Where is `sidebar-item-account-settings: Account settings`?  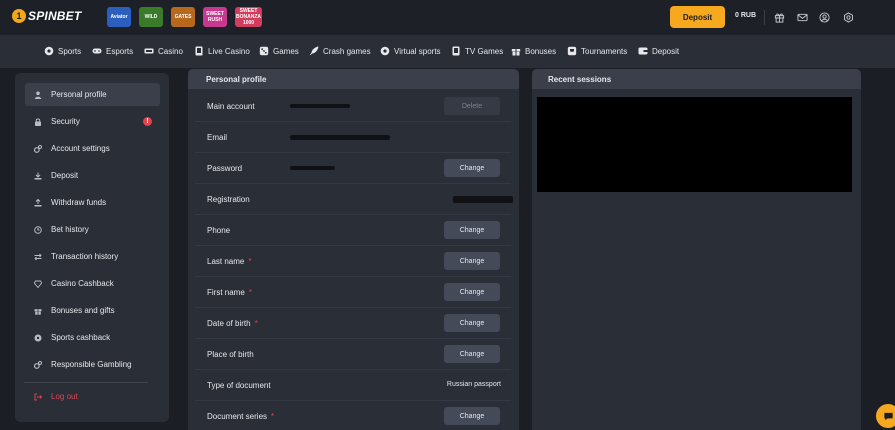 sidebar-item-account-settings: Account settings is located at coordinates (92, 148).